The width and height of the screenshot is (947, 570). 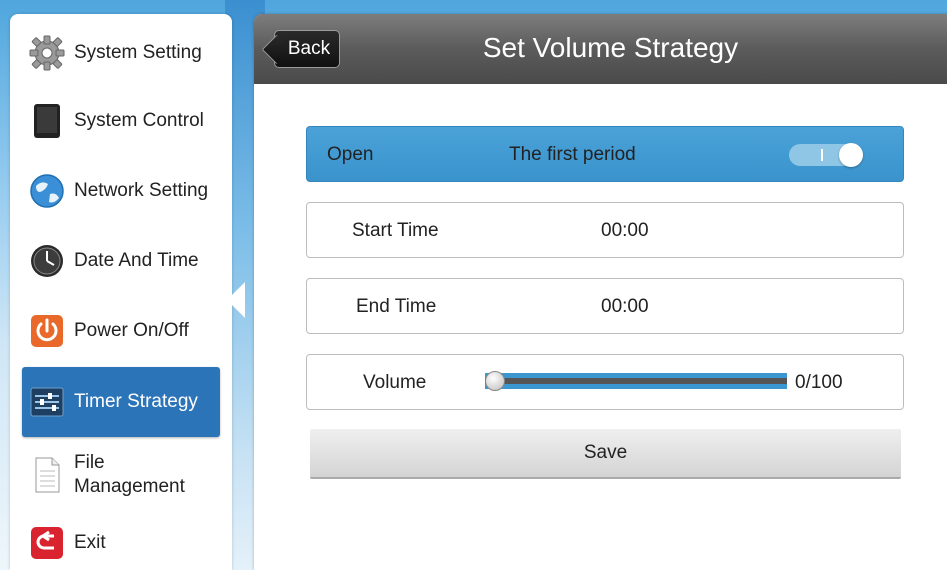 What do you see at coordinates (47, 191) in the screenshot?
I see `globe-icon` at bounding box center [47, 191].